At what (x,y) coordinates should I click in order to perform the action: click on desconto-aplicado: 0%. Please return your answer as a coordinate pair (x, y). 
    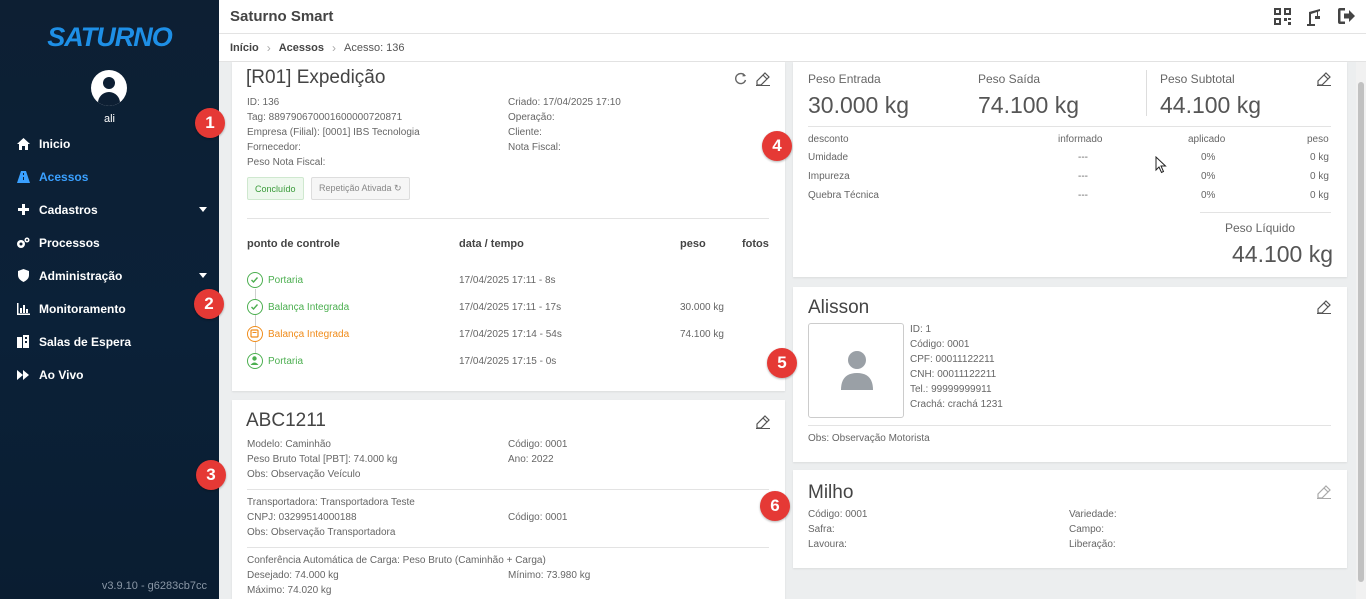
    Looking at the image, I should click on (1208, 176).